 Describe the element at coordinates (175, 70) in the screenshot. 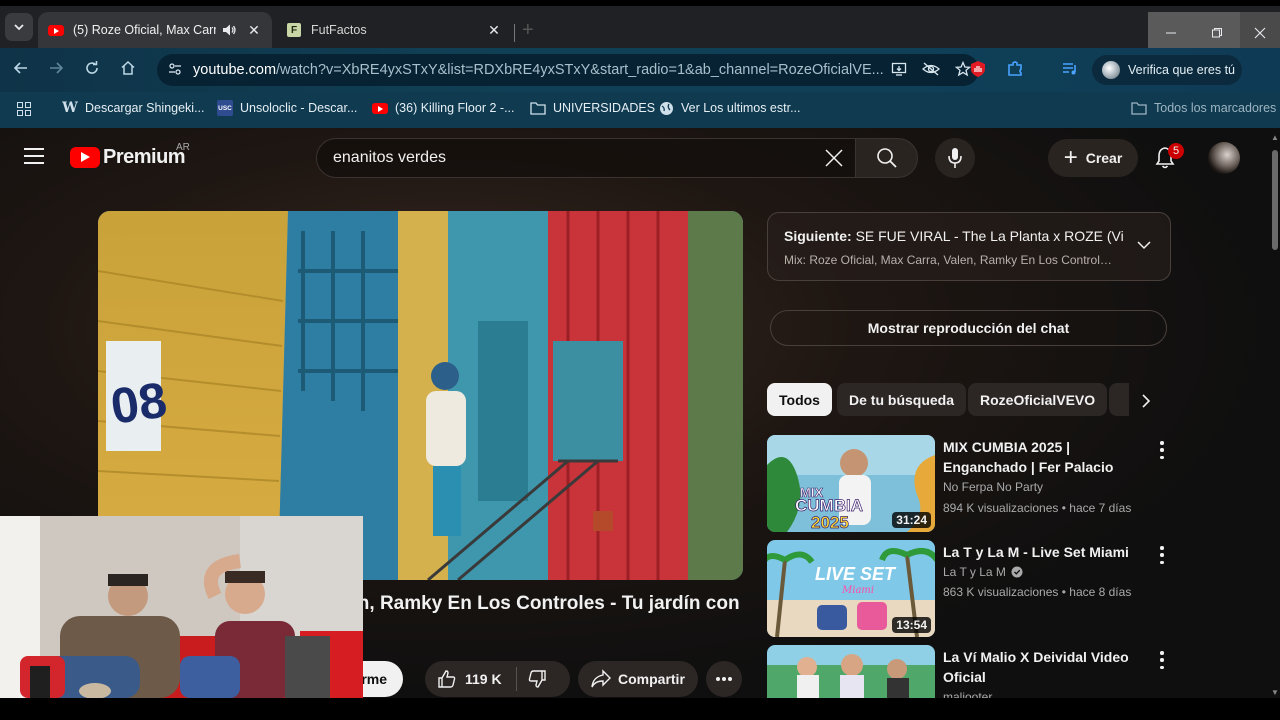

I see `site-settings-icon` at that location.